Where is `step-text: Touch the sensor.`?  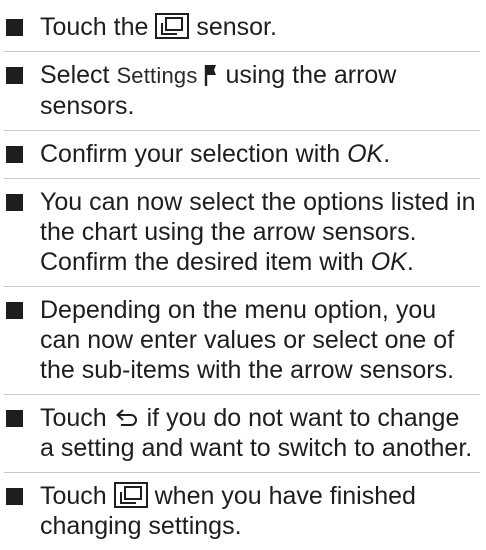 step-text: Touch the sensor. is located at coordinates (158, 27).